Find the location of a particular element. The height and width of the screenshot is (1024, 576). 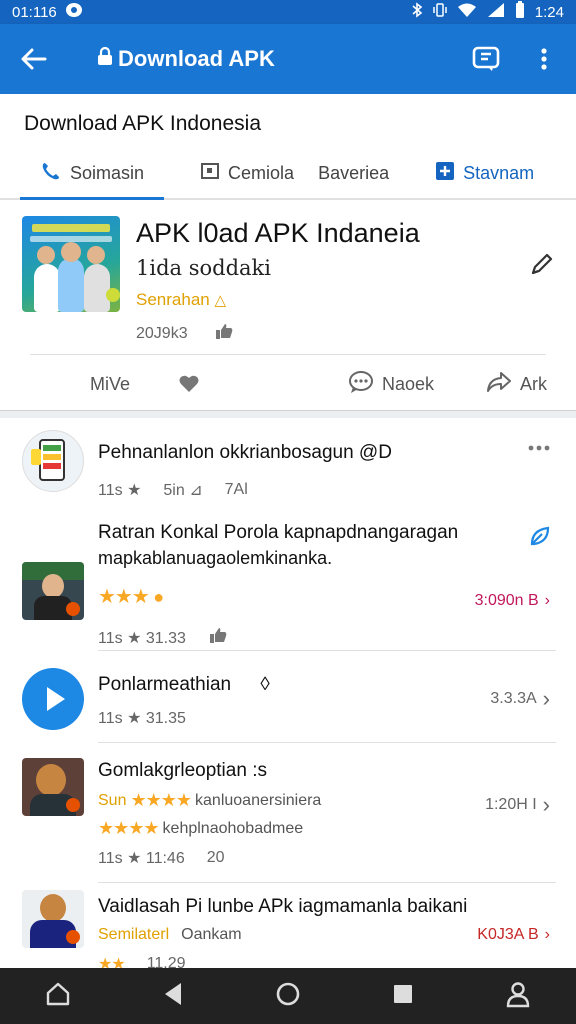

list-item-size: K0J3A B › is located at coordinates (513, 935).